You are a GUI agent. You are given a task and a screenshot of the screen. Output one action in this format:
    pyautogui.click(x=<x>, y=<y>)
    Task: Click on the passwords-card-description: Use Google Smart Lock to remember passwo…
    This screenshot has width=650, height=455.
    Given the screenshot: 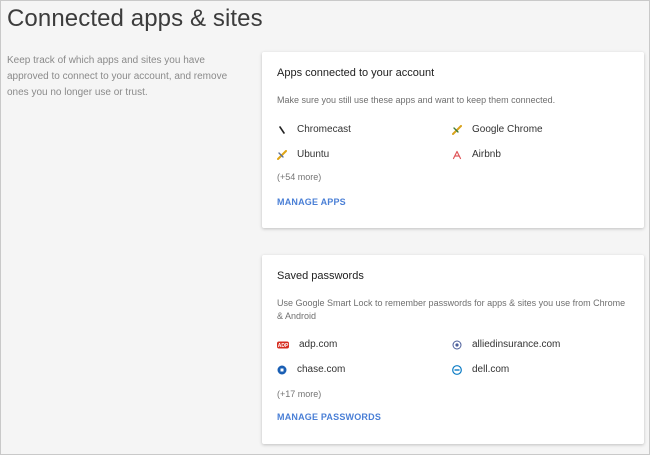 What is the action you would take?
    pyautogui.click(x=451, y=309)
    